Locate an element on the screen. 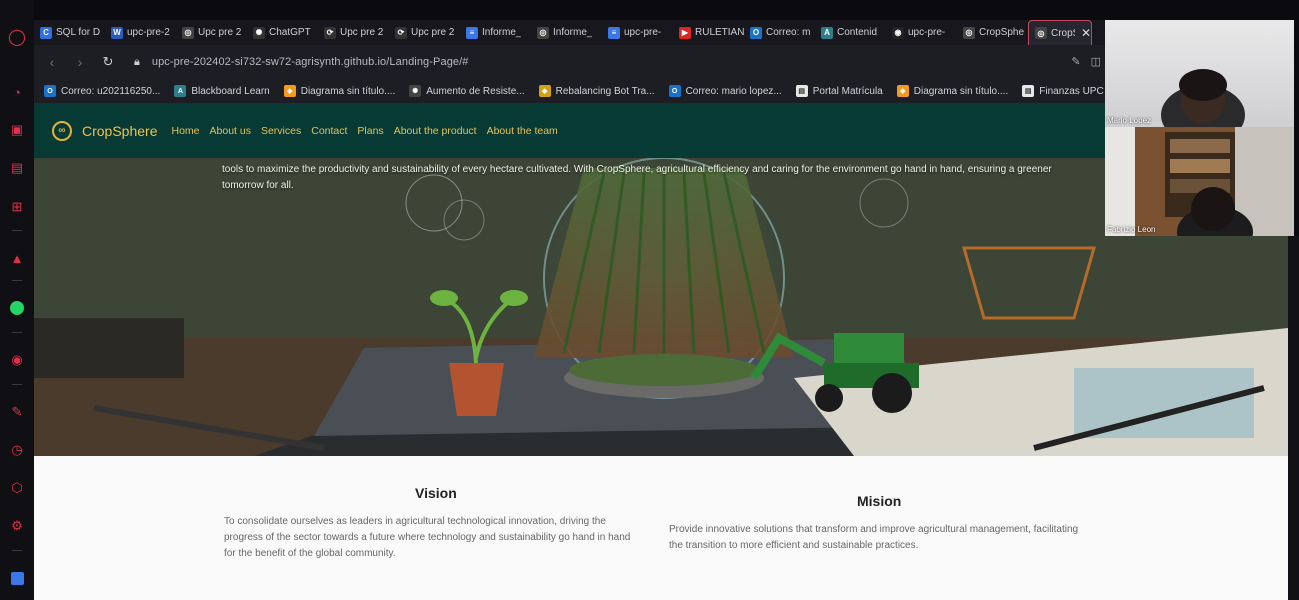 The width and height of the screenshot is (1299, 600). tab-label: Upc pre 2 is located at coordinates (220, 32).